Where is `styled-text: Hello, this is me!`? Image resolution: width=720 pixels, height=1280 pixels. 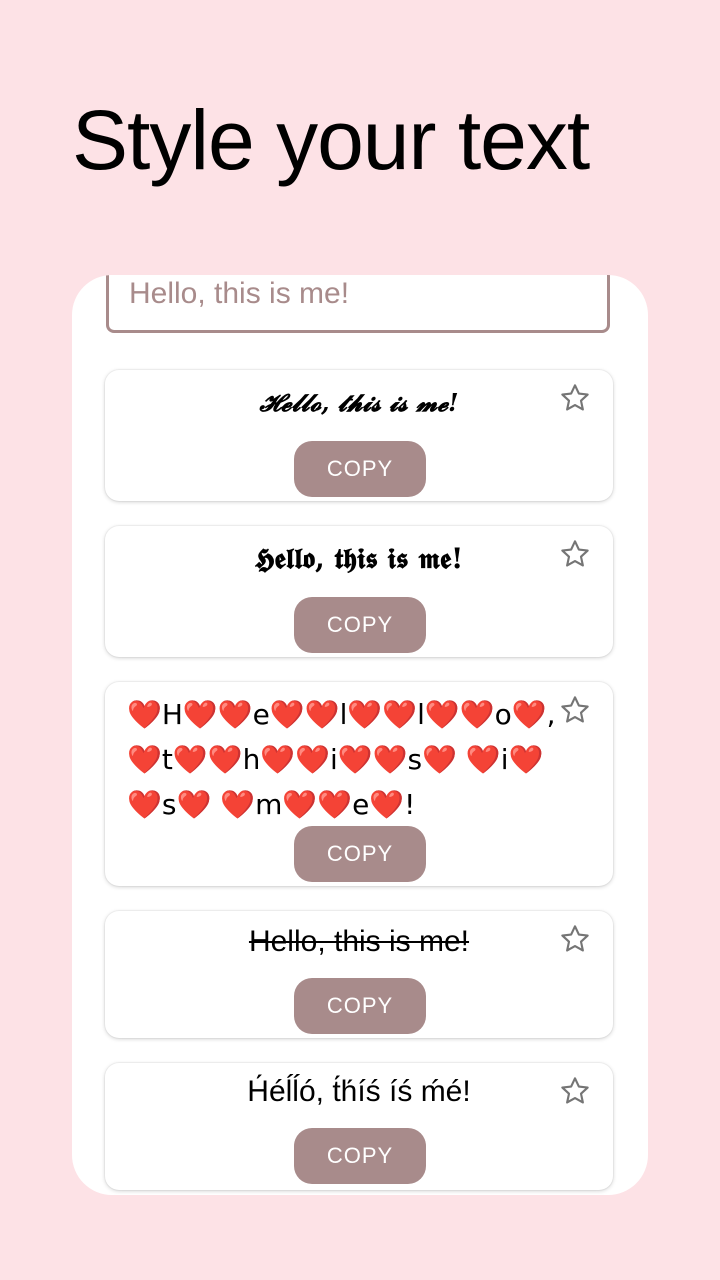 styled-text: Hello, this is me! is located at coordinates (359, 941).